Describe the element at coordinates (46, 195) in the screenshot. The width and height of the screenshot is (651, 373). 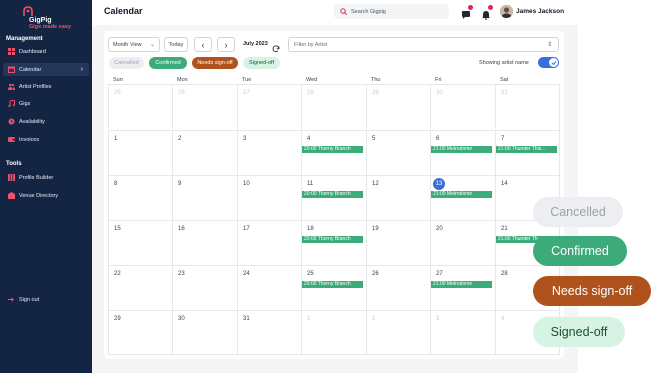
I see `sidebar-item-venue-directory: Venue Directory` at that location.